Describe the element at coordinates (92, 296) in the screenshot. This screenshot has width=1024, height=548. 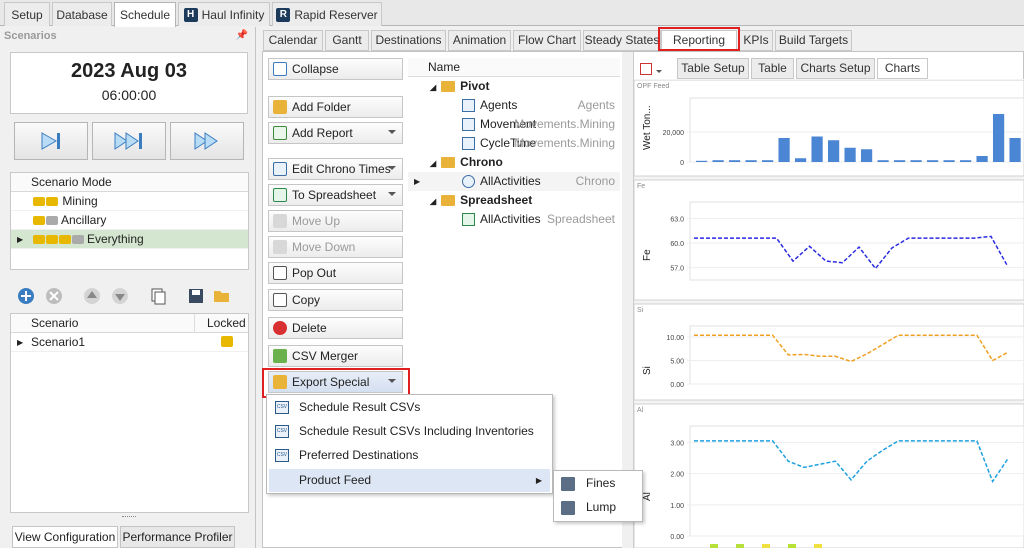
I see `move-up-scenario-button` at that location.